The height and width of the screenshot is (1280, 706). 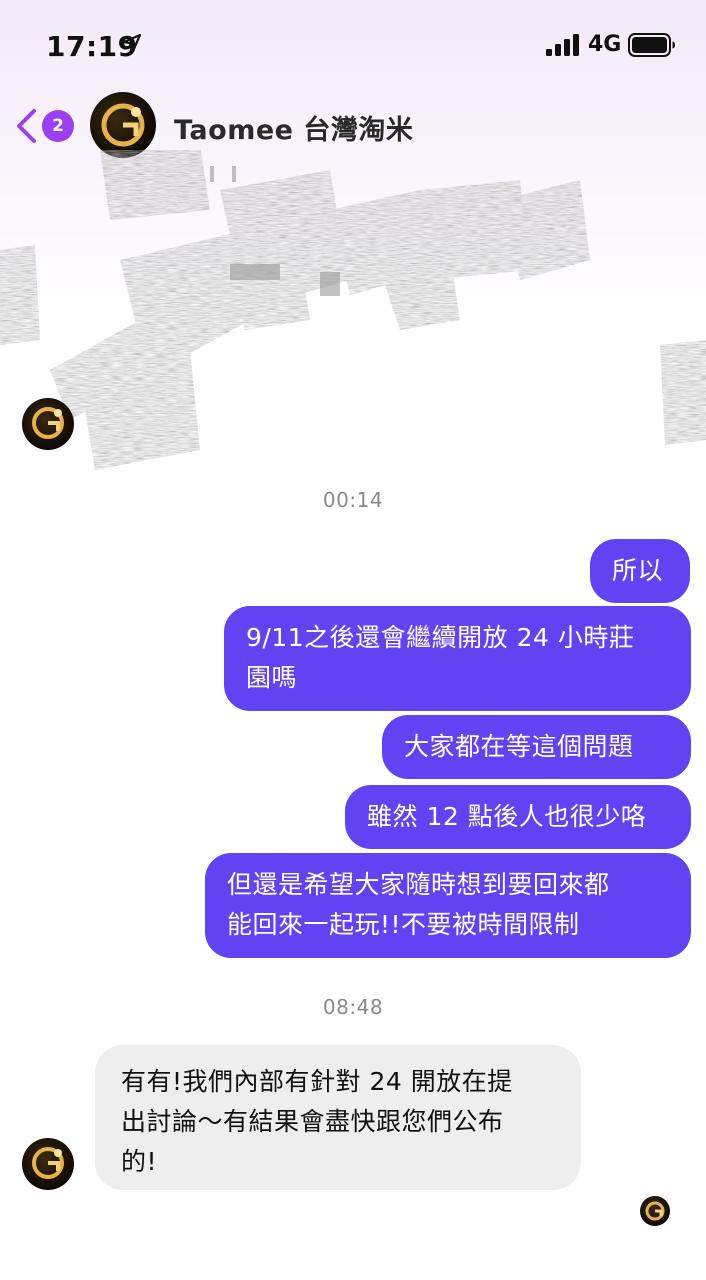 What do you see at coordinates (123, 125) in the screenshot?
I see `contact-avatar` at bounding box center [123, 125].